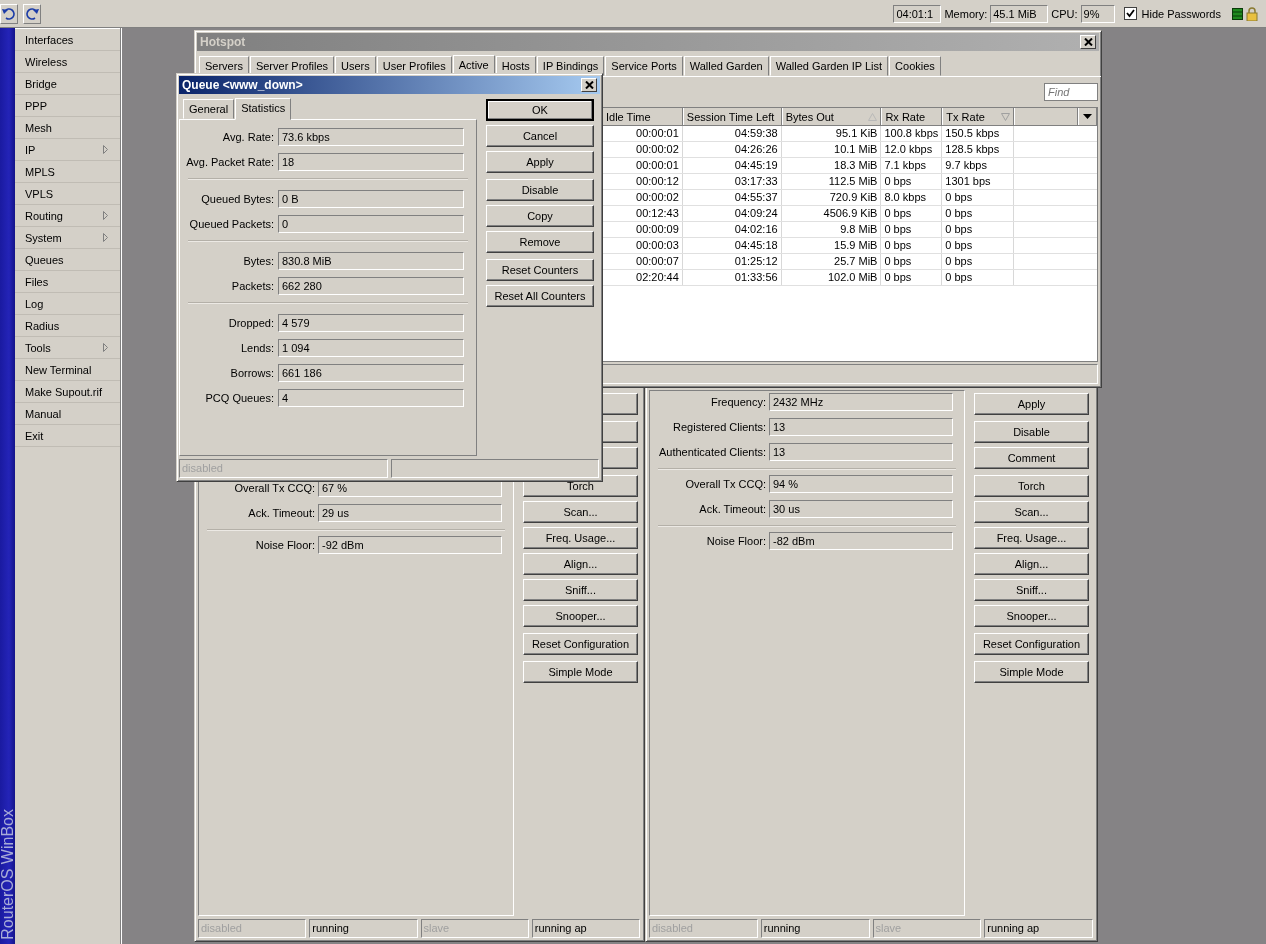 The width and height of the screenshot is (1266, 944). Describe the element at coordinates (831, 213) in the screenshot. I see `table-cell: 4506.9 KiB` at that location.